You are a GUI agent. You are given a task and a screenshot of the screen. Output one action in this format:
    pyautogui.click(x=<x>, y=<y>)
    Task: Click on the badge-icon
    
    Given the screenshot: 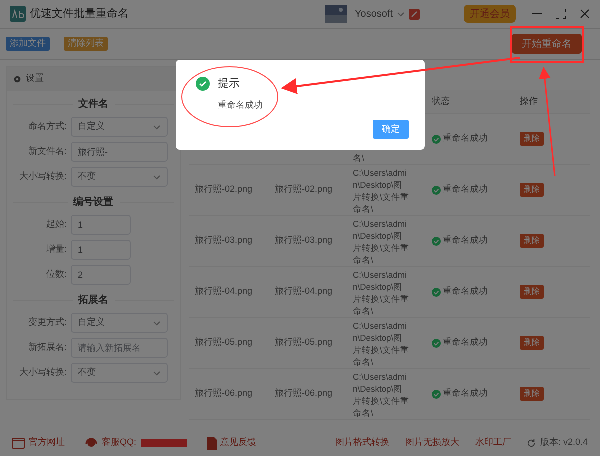 What is the action you would take?
    pyautogui.click(x=414, y=14)
    